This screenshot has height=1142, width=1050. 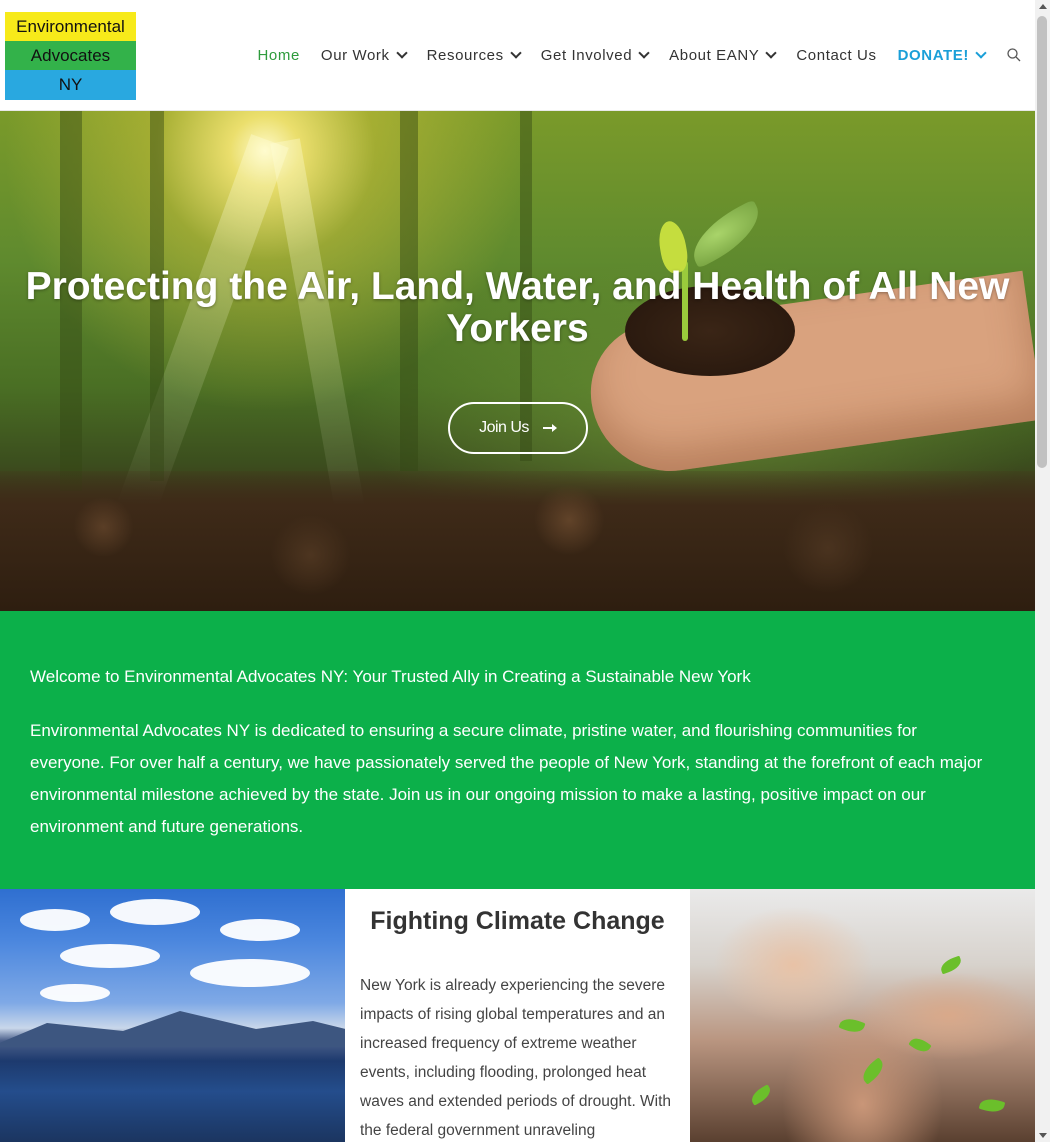 What do you see at coordinates (465, 55) in the screenshot?
I see `nav-item-label: Resources` at bounding box center [465, 55].